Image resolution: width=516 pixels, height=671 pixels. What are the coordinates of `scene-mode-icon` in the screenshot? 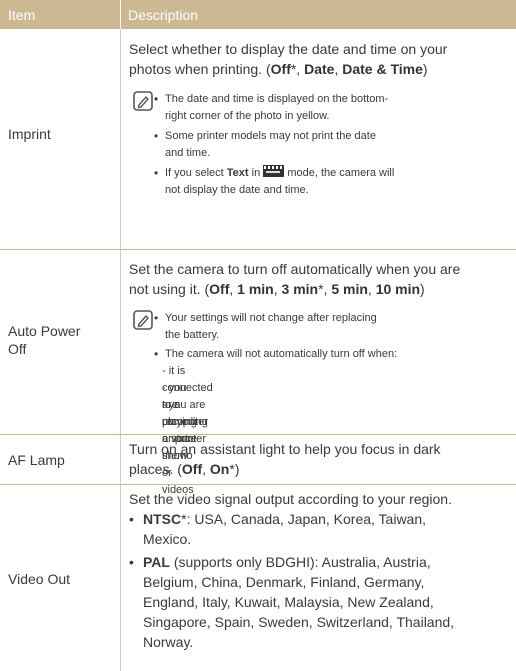 It's located at (274, 171).